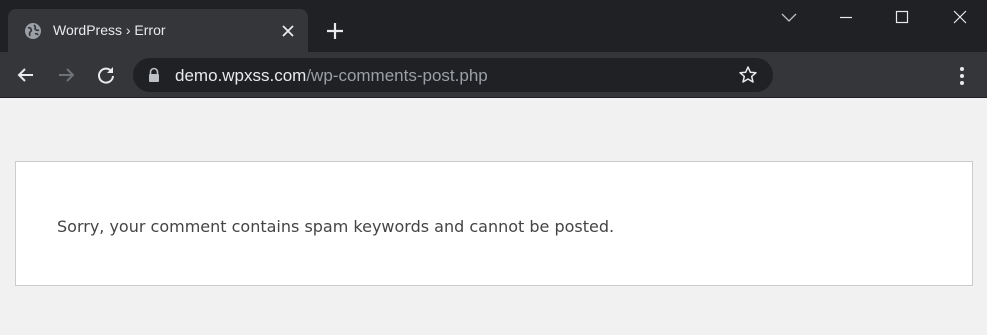  I want to click on url-text: demo.wpxss.com/wp-comments-post.php, so click(331, 76).